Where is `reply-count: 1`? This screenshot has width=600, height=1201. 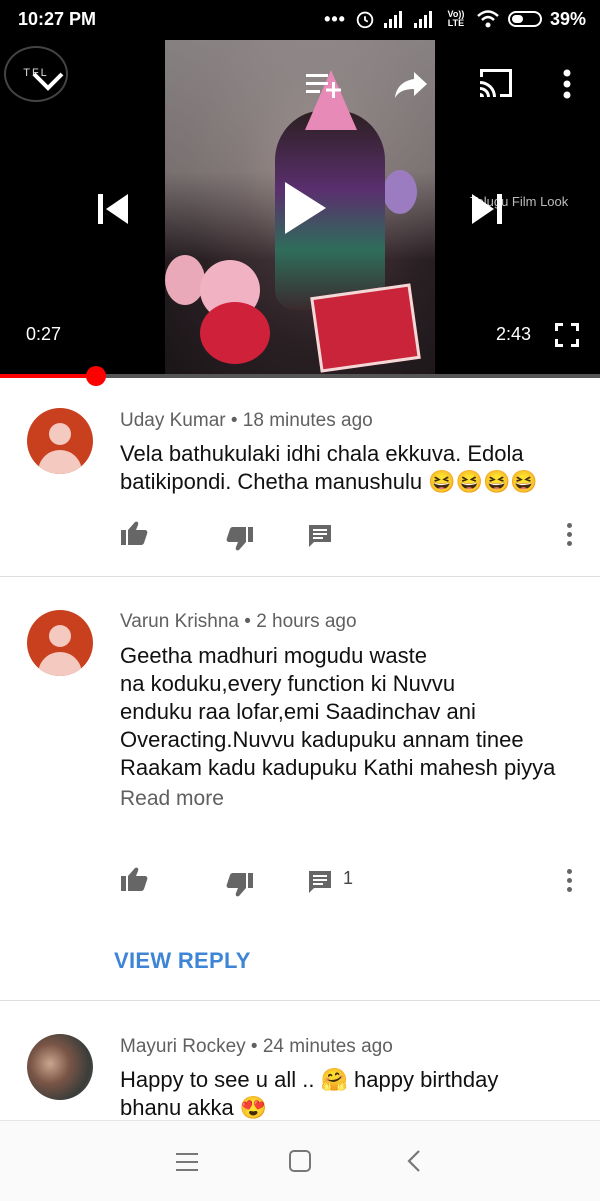 reply-count: 1 is located at coordinates (348, 878).